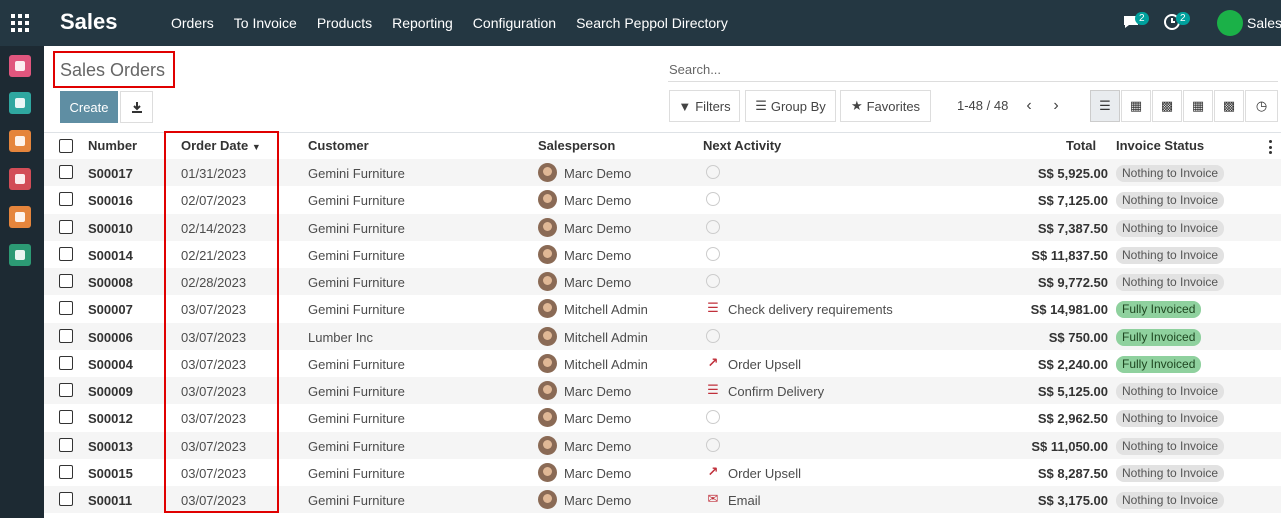 The width and height of the screenshot is (1281, 518). What do you see at coordinates (761, 105) in the screenshot?
I see `groupby-icon: ☰` at bounding box center [761, 105].